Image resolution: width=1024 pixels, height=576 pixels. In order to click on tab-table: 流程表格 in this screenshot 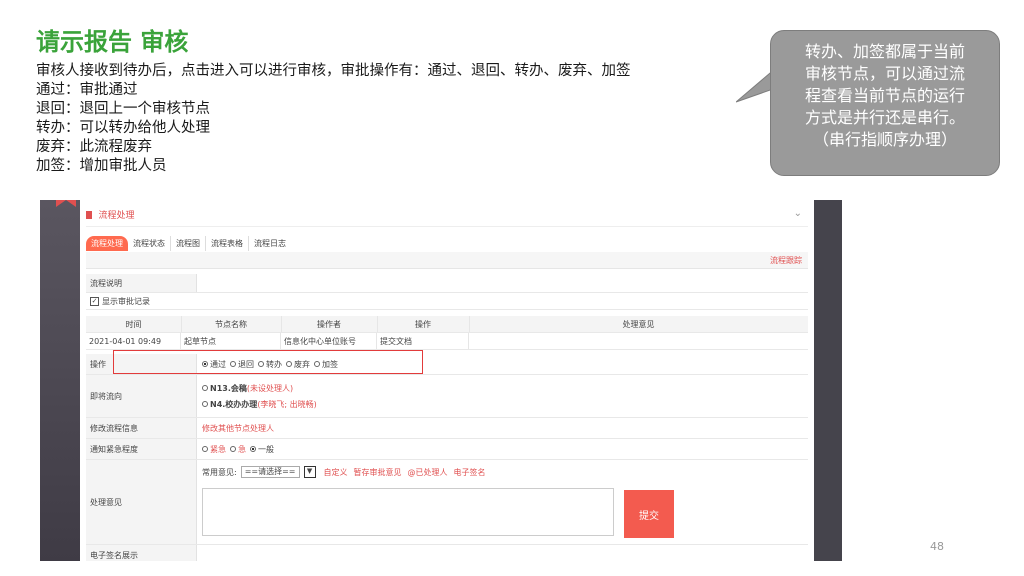, I will do `click(227, 243)`.